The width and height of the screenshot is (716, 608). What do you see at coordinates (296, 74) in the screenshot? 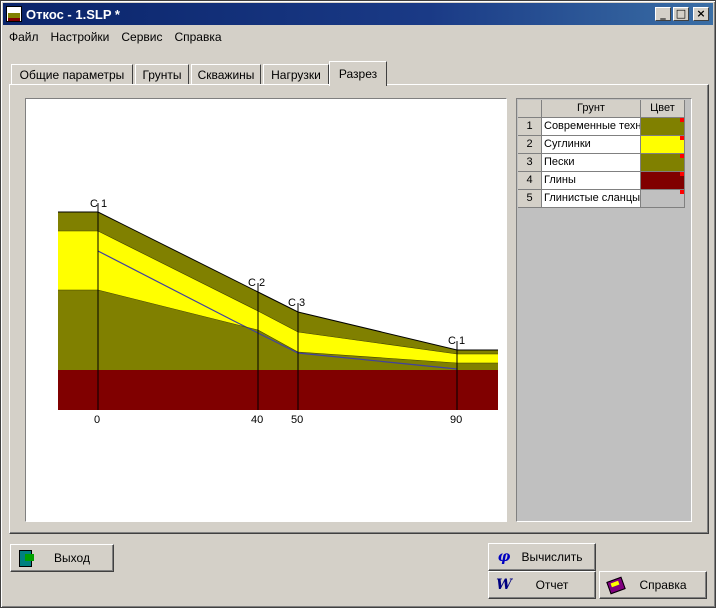
I see `tab-loads: Нагрузки` at bounding box center [296, 74].